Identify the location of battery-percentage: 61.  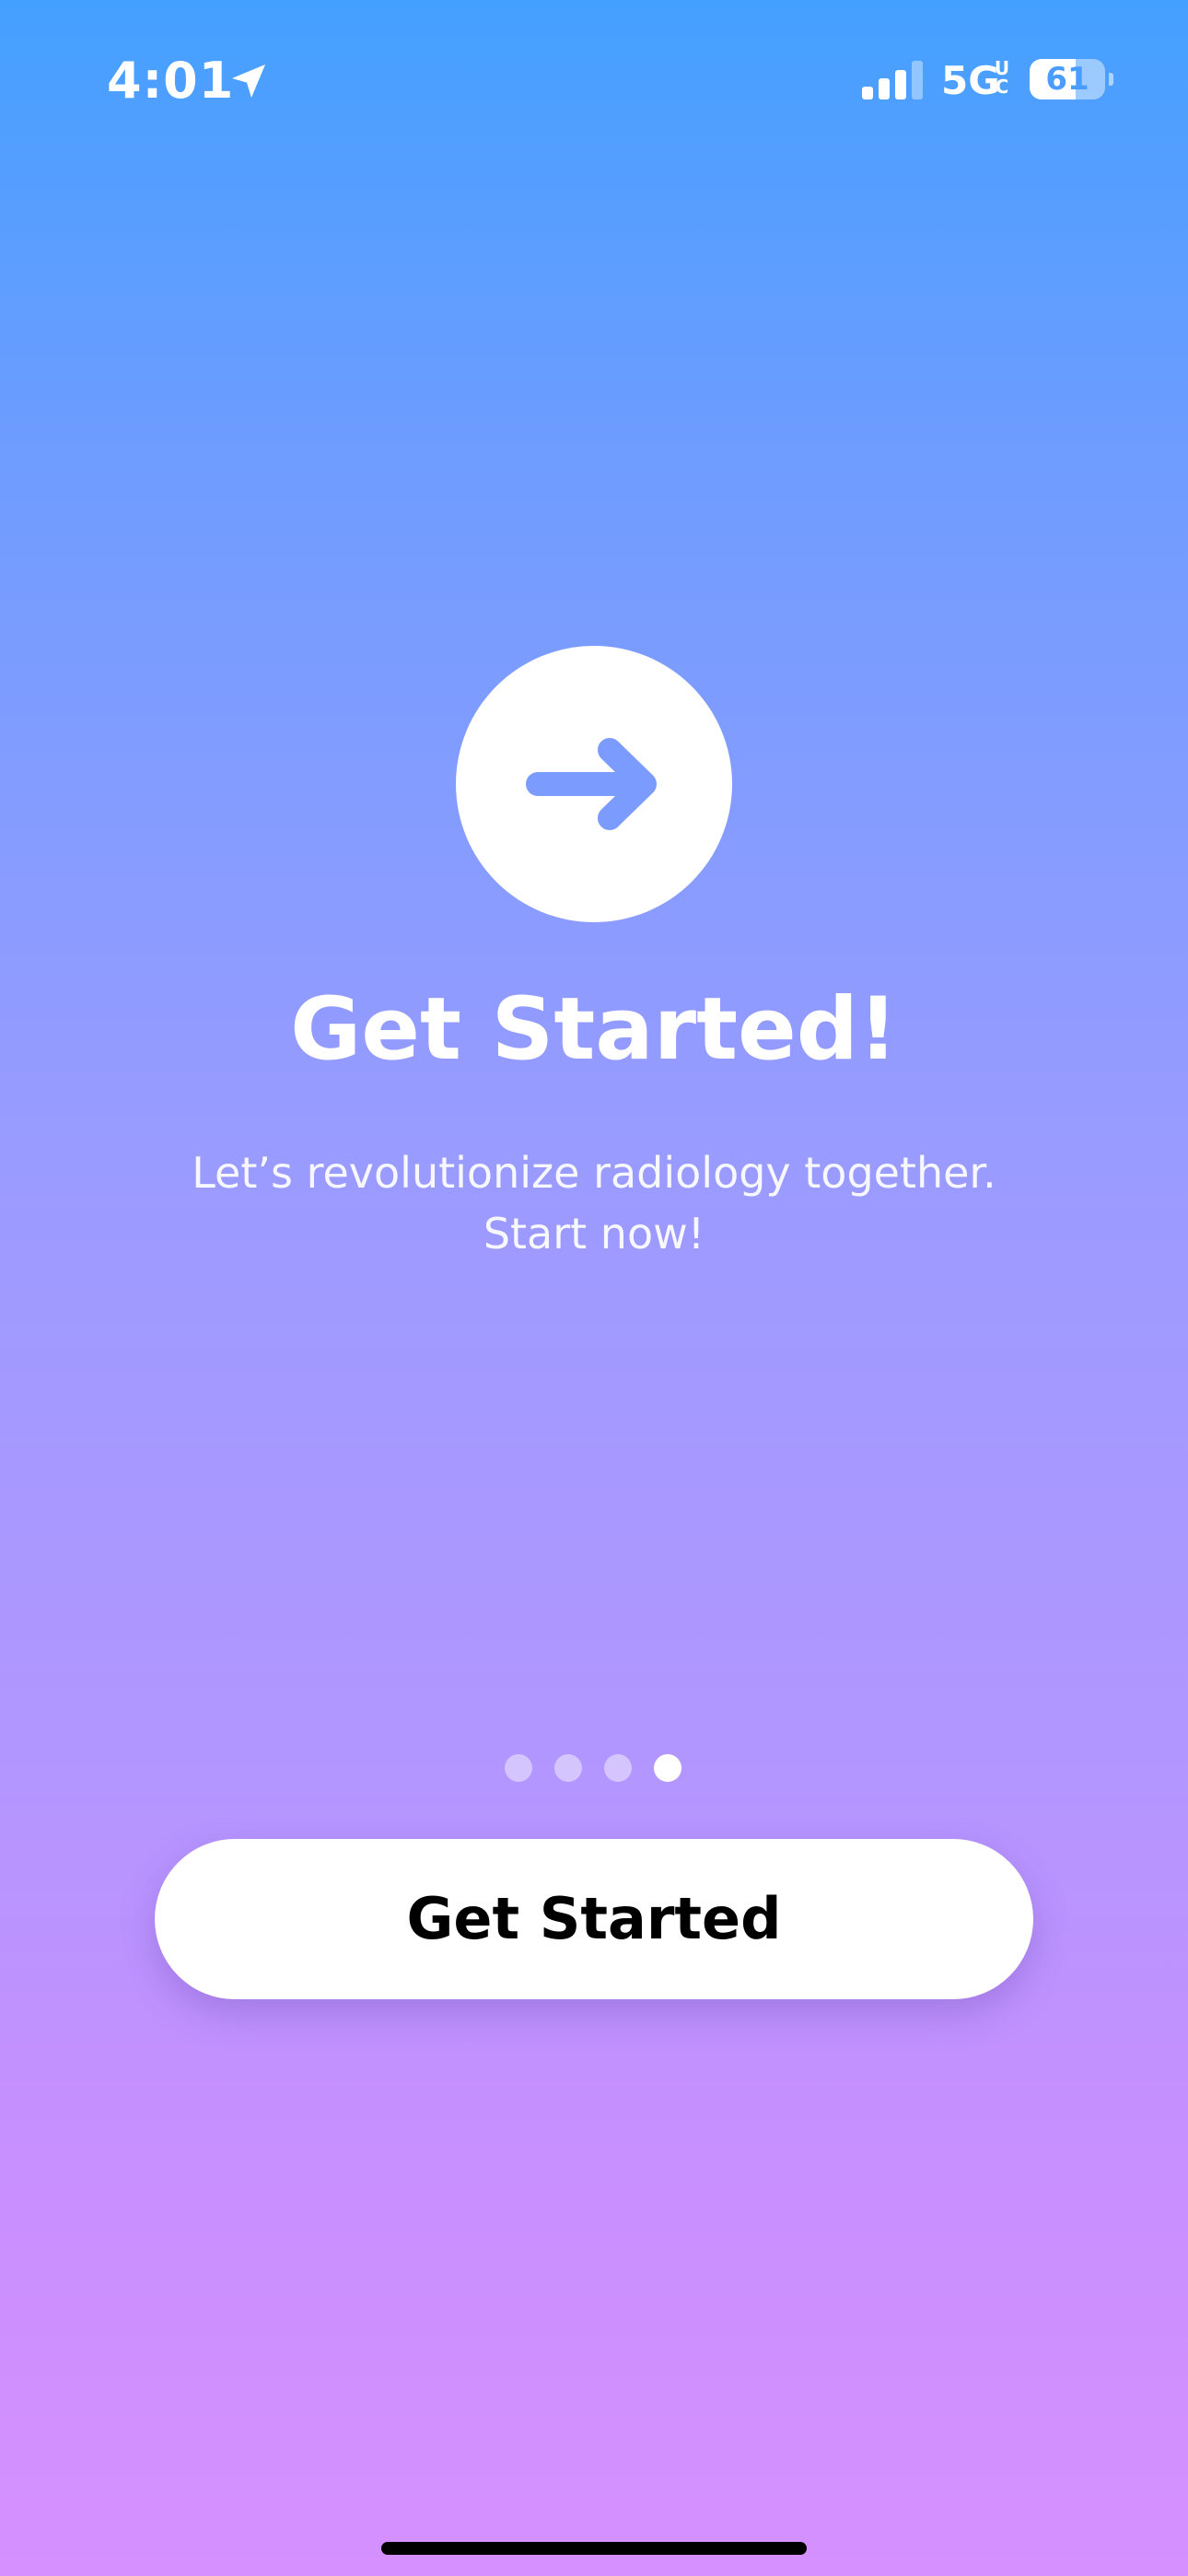
(1067, 79).